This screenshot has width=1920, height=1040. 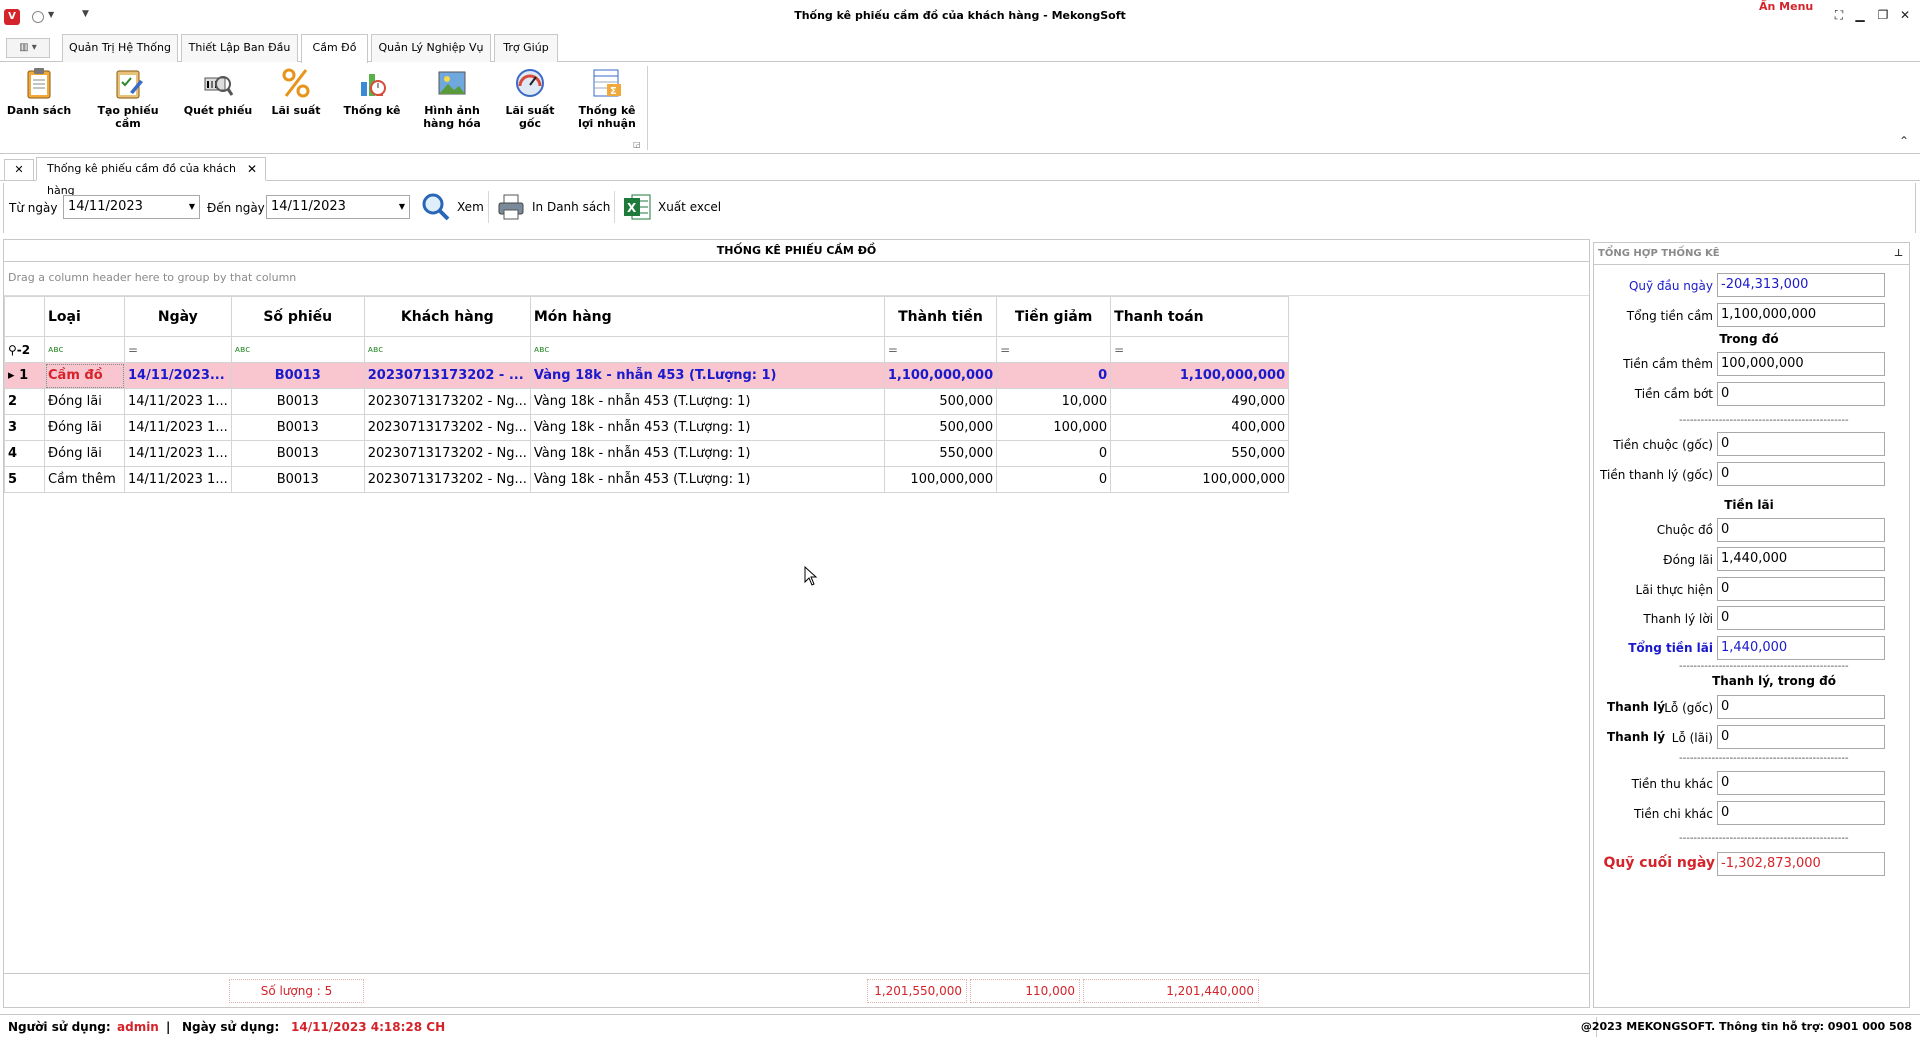 What do you see at coordinates (1904, 141) in the screenshot?
I see `collapse-ribbon-icon: ⌃` at bounding box center [1904, 141].